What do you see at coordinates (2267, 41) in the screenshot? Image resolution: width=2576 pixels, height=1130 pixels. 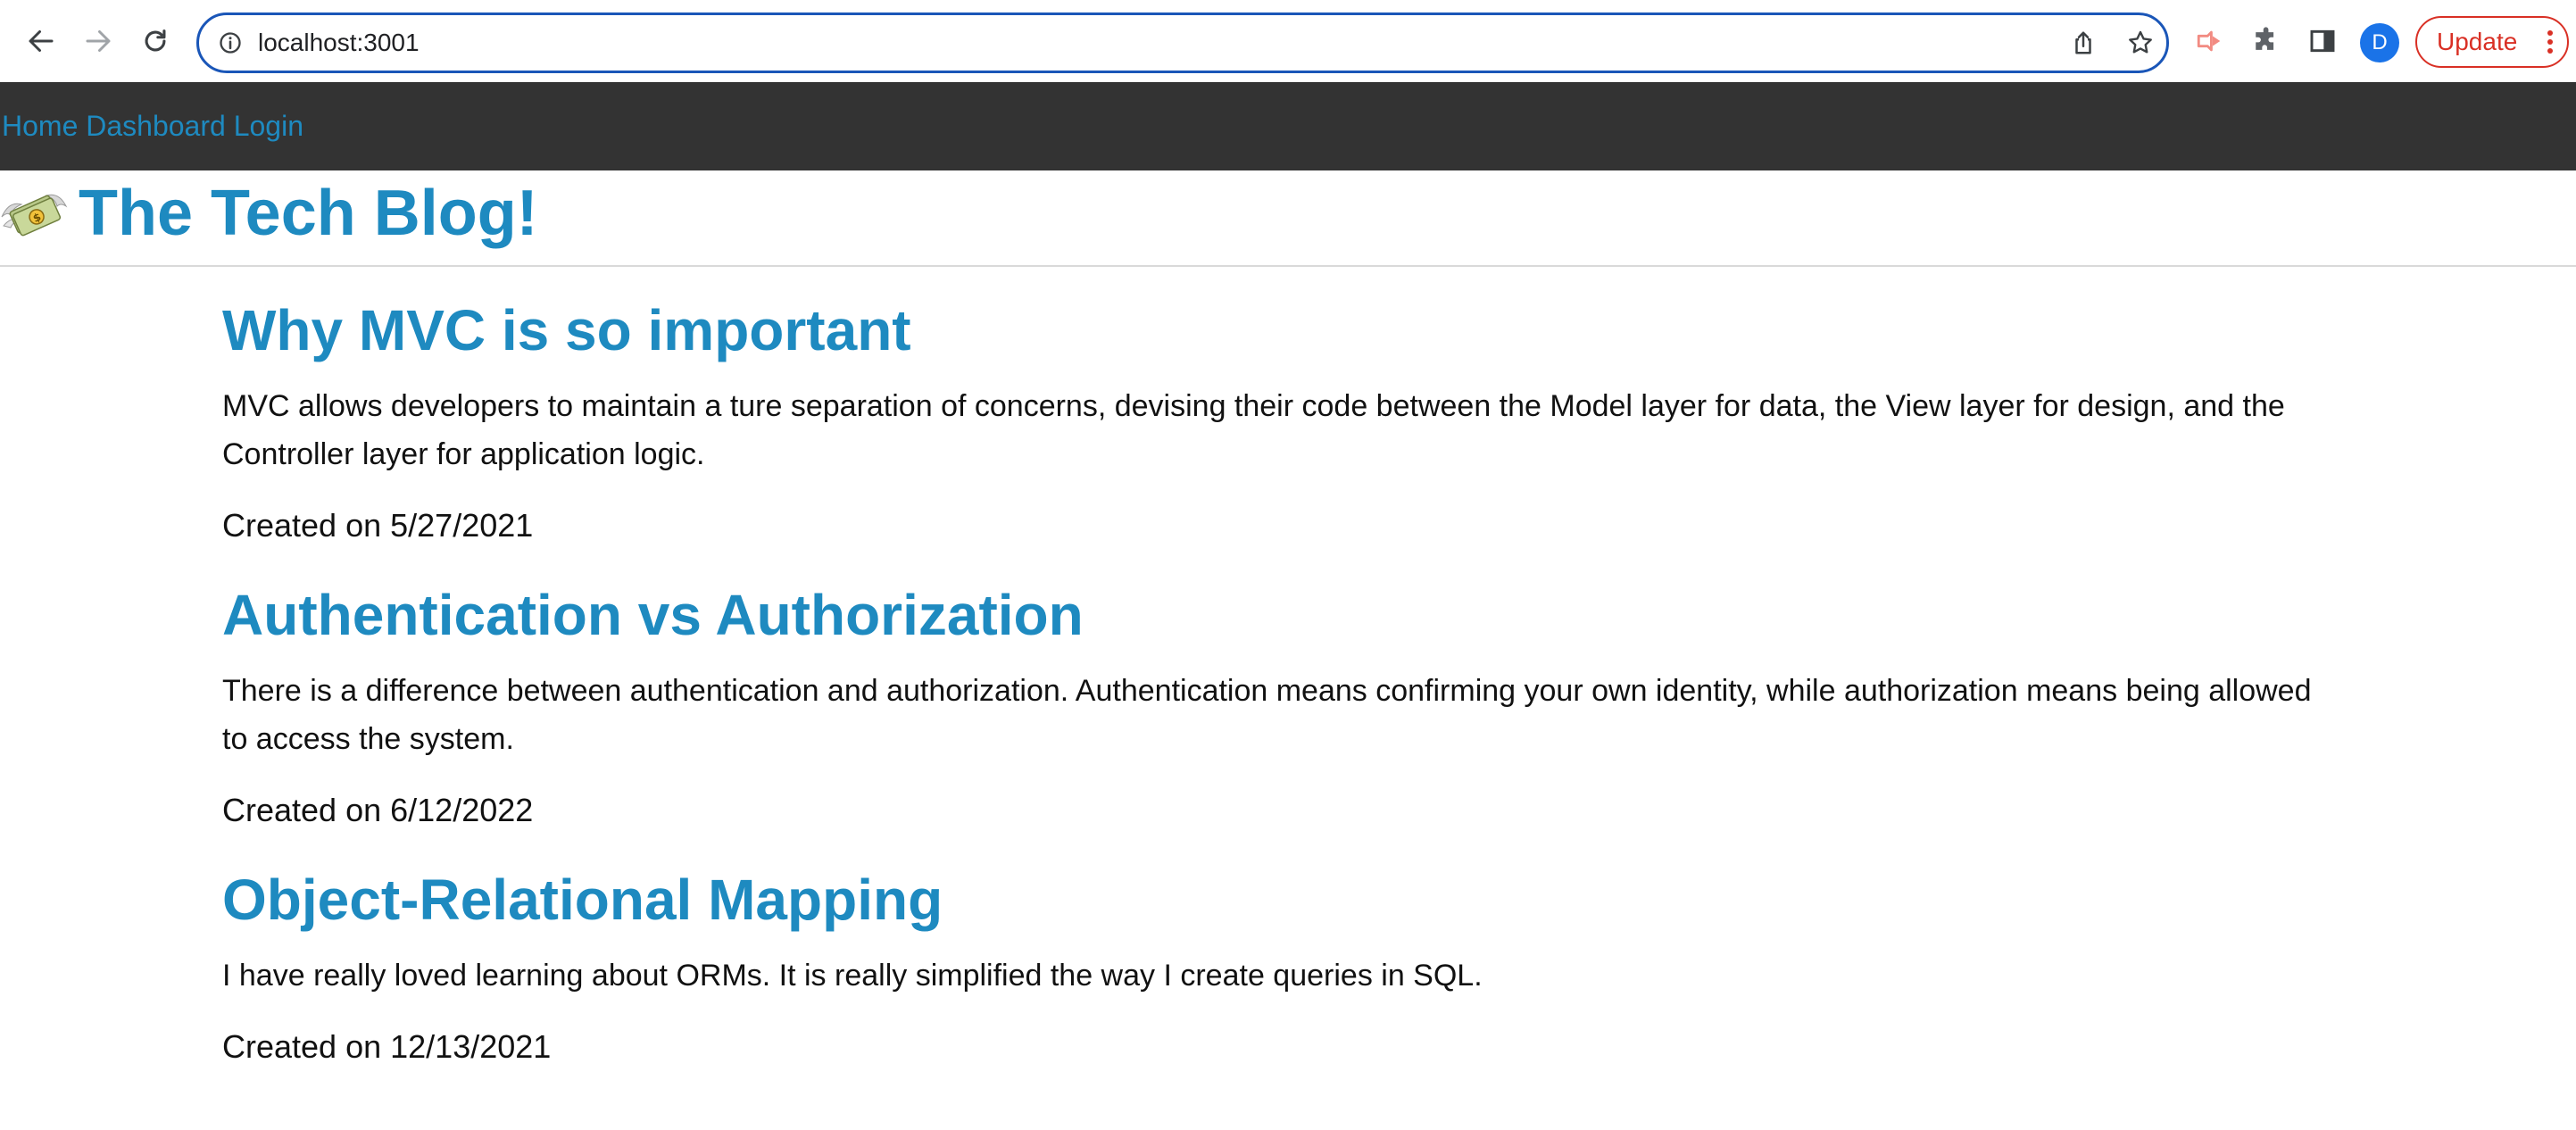 I see `puzzle-extensions-icon` at bounding box center [2267, 41].